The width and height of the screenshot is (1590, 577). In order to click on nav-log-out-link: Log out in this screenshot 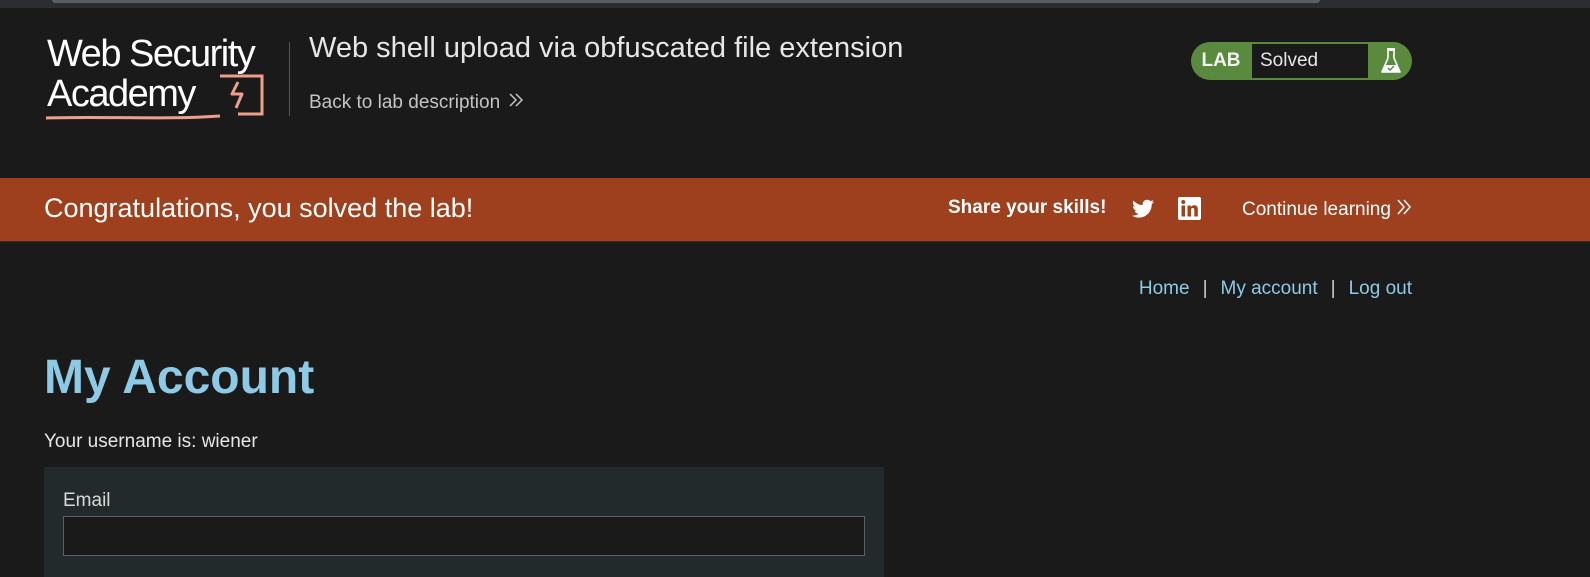, I will do `click(1380, 289)`.